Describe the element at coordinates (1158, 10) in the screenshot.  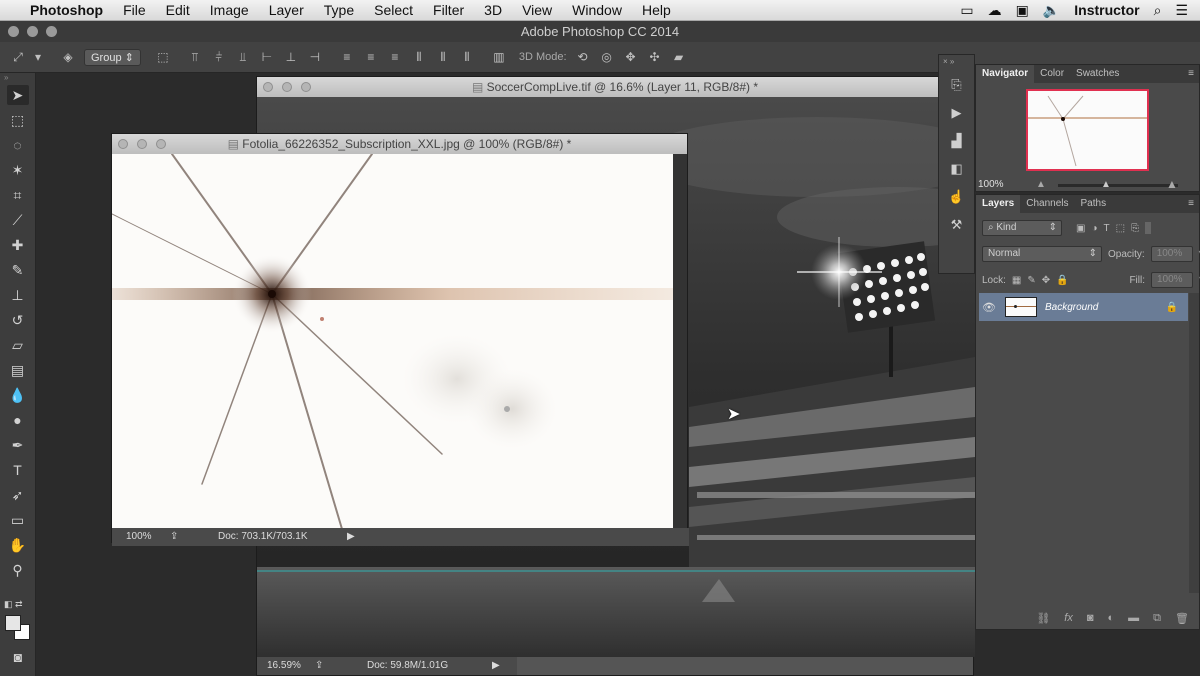
I see `spotlight-search-icon: ⌕` at that location.